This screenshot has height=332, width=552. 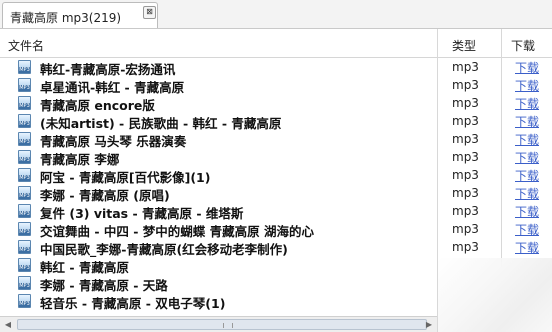 I want to click on column-header-type: 类型, so click(x=464, y=45).